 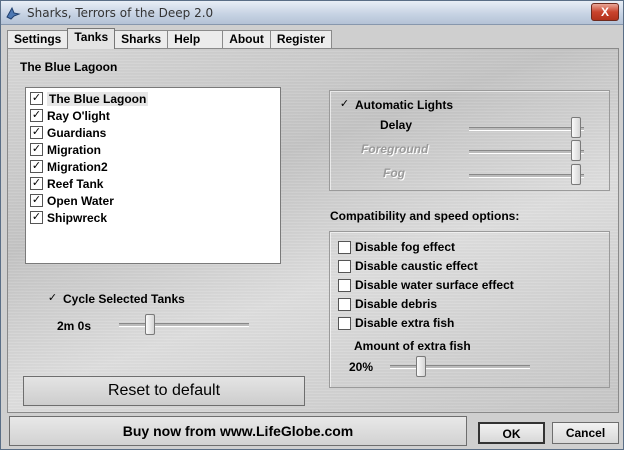 I want to click on automatic-lights-option: ✓ Automatic Lights, so click(x=395, y=105).